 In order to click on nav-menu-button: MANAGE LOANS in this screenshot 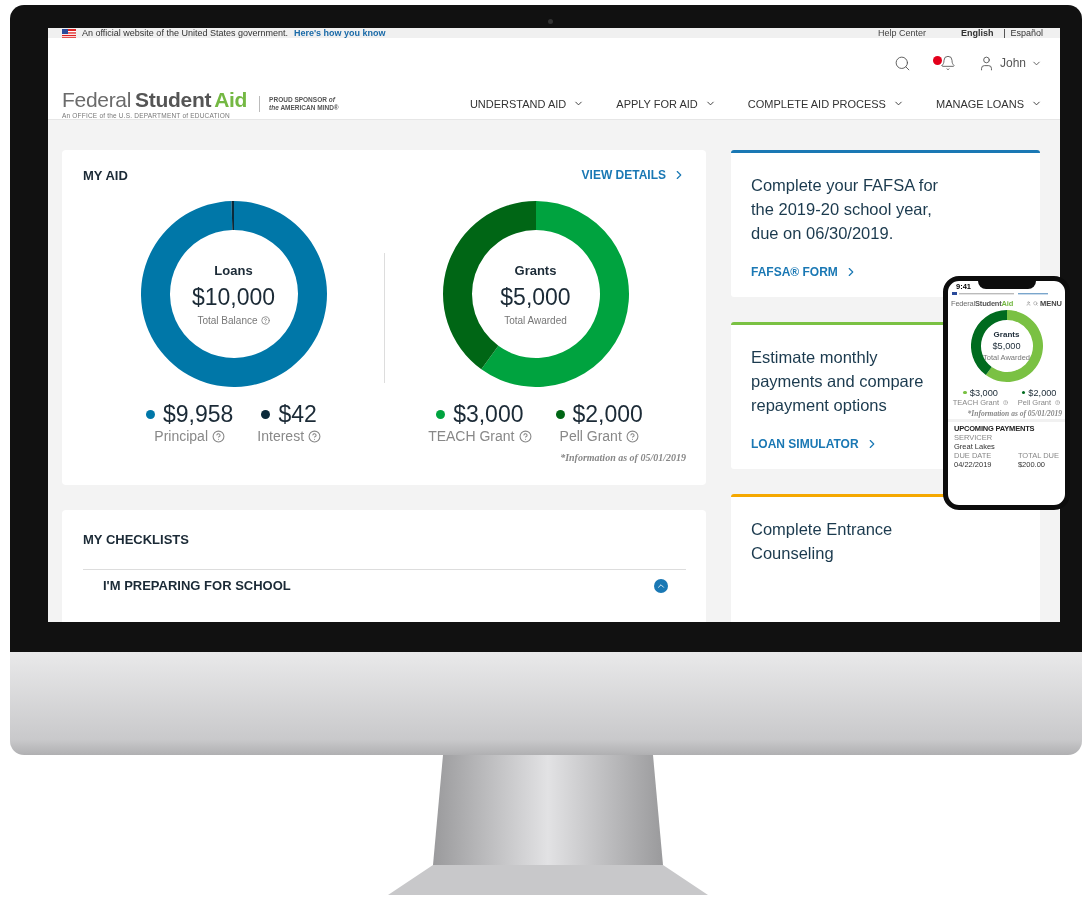, I will do `click(988, 103)`.